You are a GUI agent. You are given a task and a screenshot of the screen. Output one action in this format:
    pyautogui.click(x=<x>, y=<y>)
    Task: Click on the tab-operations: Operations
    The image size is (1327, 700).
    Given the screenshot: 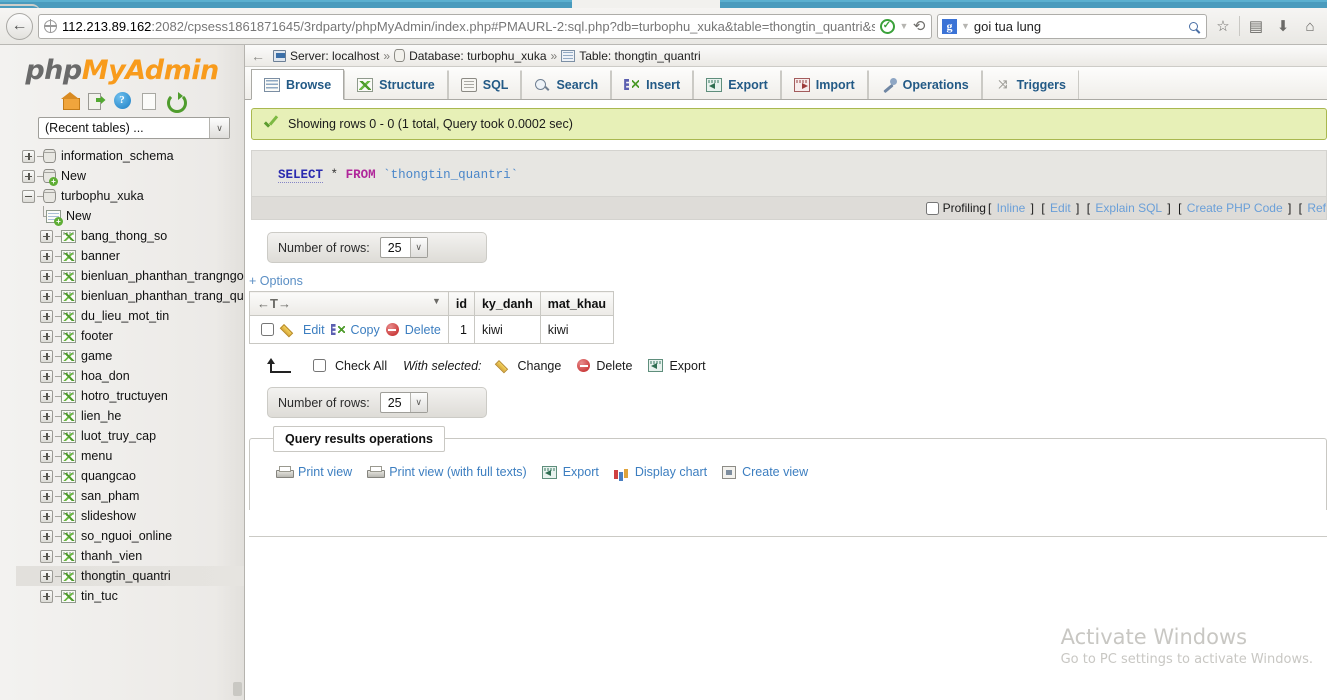 What is the action you would take?
    pyautogui.click(x=924, y=84)
    